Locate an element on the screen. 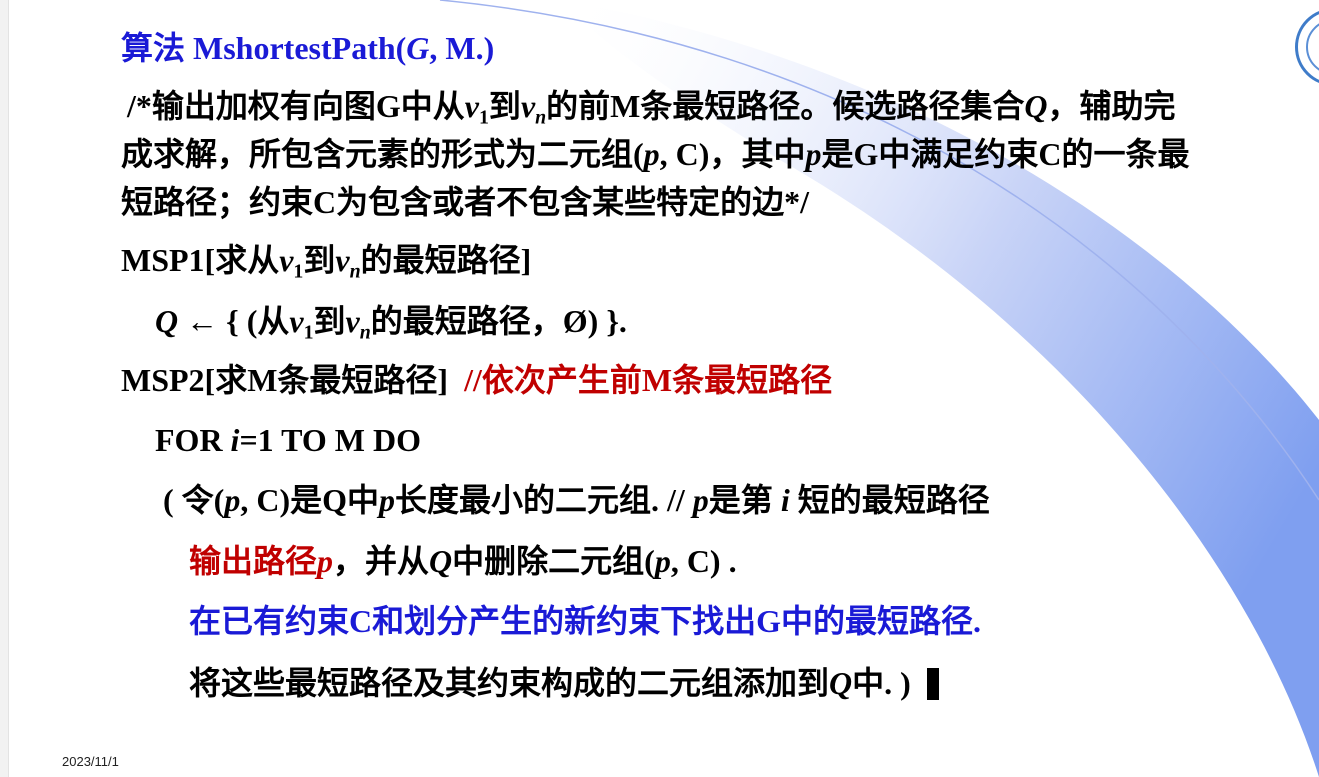 Image resolution: width=1319 pixels, height=777 pixels. step-text: 将这些最短路径及其约束构成的二元组添加到 is located at coordinates (509, 683).